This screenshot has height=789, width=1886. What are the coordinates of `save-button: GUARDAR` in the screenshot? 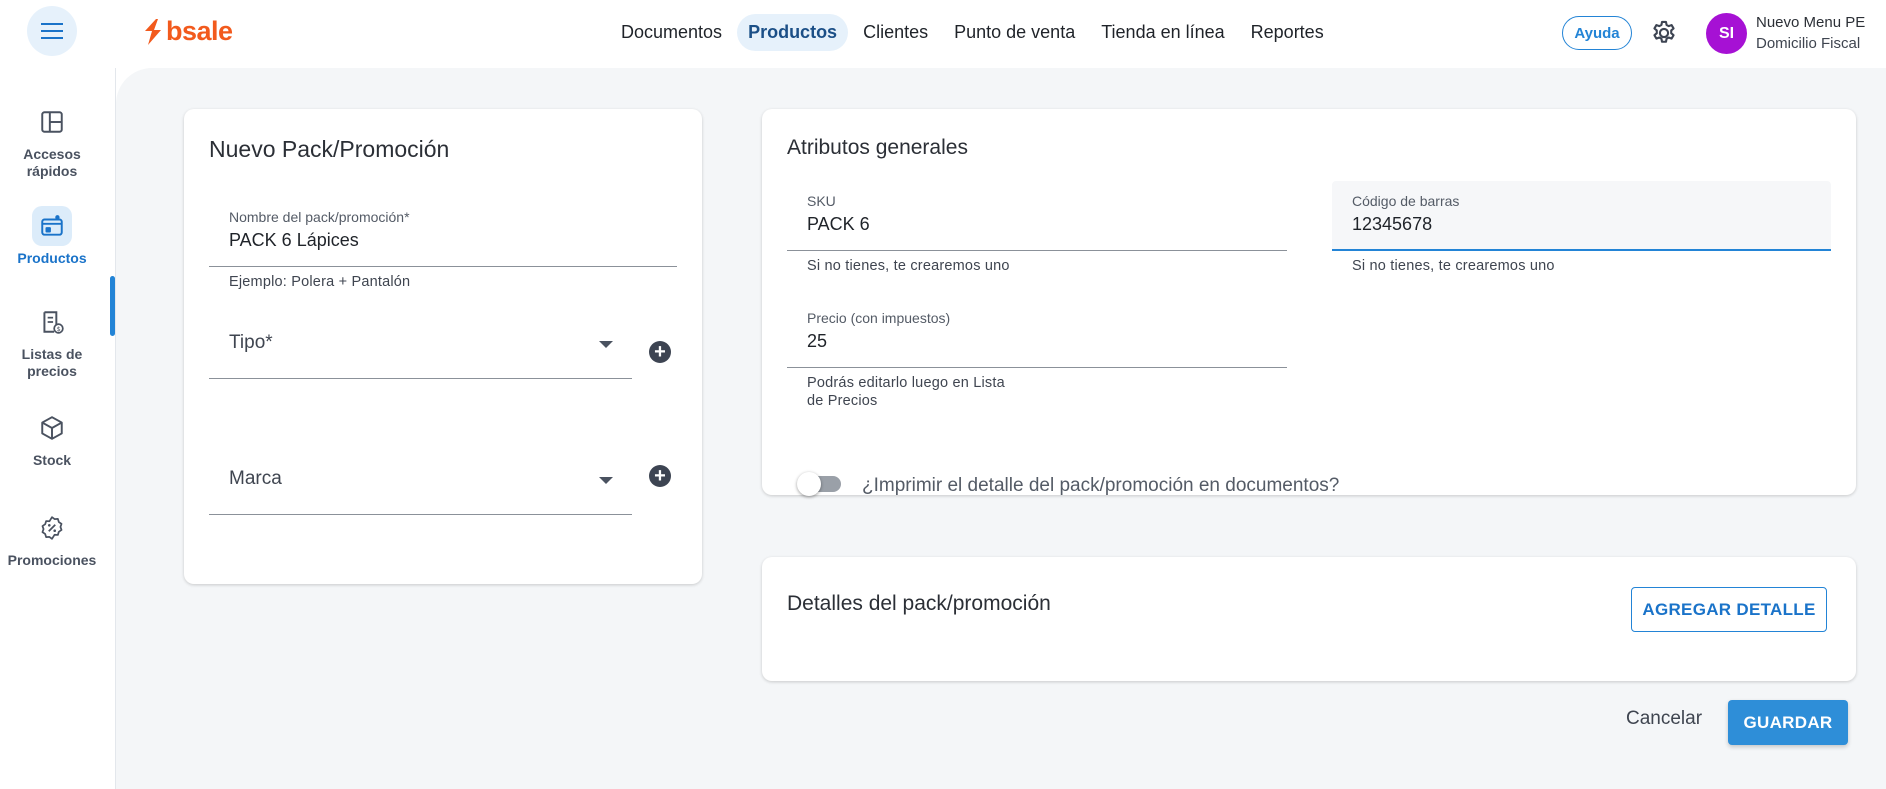 It's located at (1788, 722).